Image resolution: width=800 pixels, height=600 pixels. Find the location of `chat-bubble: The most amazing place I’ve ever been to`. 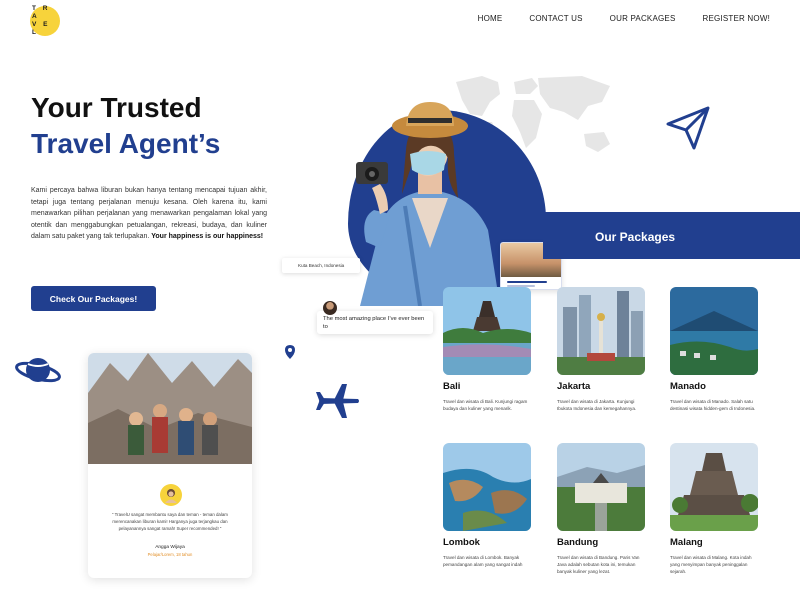

chat-bubble: The most amazing place I’ve ever been to is located at coordinates (373, 317).